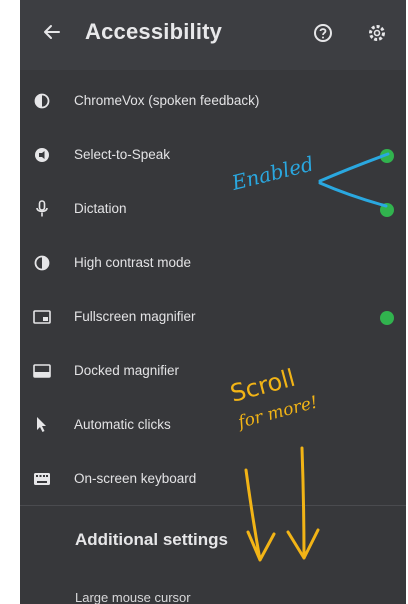 The image size is (408, 604). What do you see at coordinates (135, 478) in the screenshot?
I see `setting-label: On-screen keyboard` at bounding box center [135, 478].